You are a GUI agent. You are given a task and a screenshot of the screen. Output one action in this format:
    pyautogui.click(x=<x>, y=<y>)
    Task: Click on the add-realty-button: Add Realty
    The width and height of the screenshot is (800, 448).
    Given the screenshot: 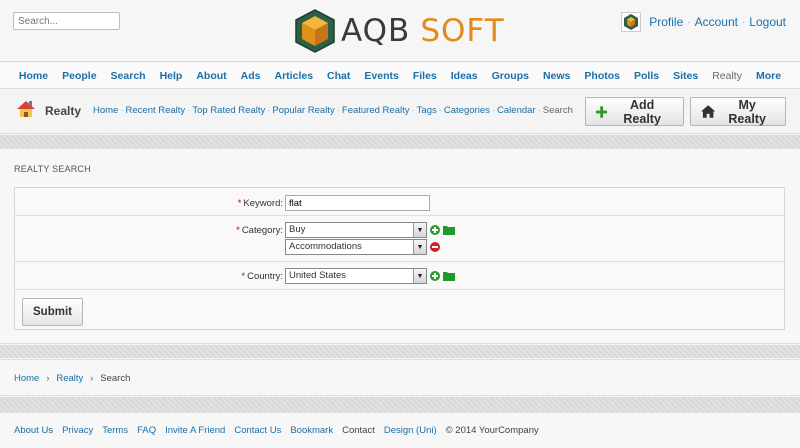 What is the action you would take?
    pyautogui.click(x=634, y=111)
    